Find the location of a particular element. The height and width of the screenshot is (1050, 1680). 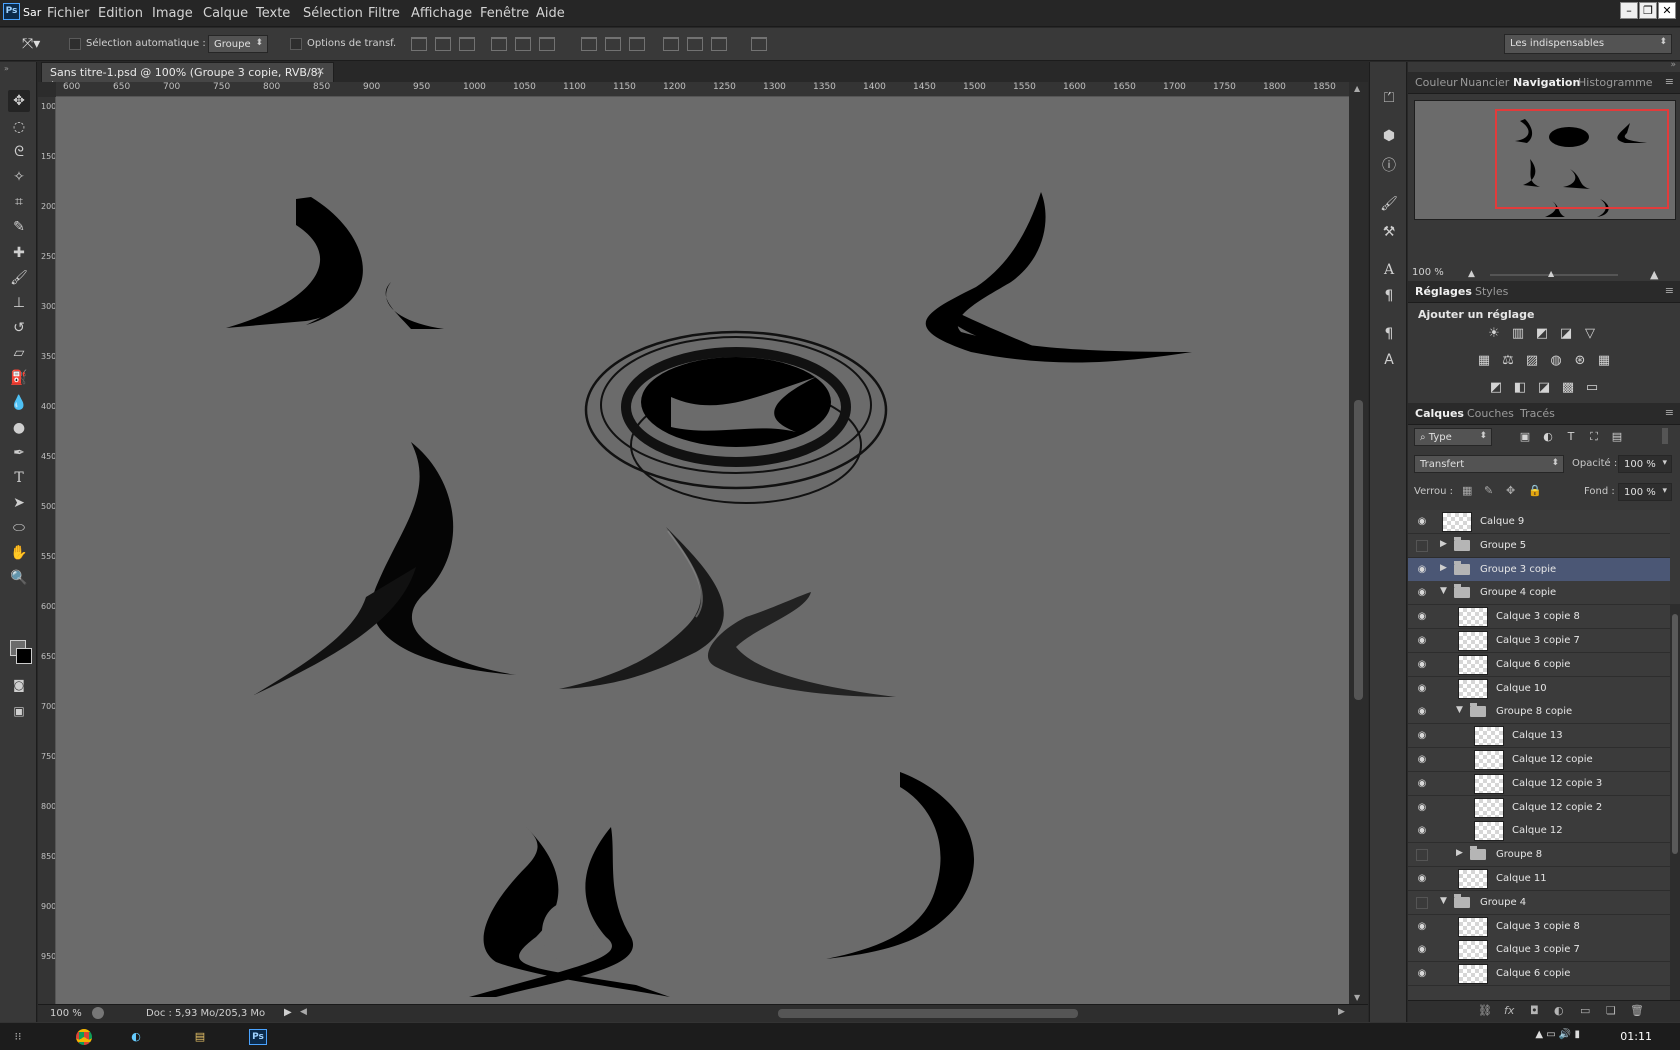

selective-color-icon: ▩ is located at coordinates (1568, 388).